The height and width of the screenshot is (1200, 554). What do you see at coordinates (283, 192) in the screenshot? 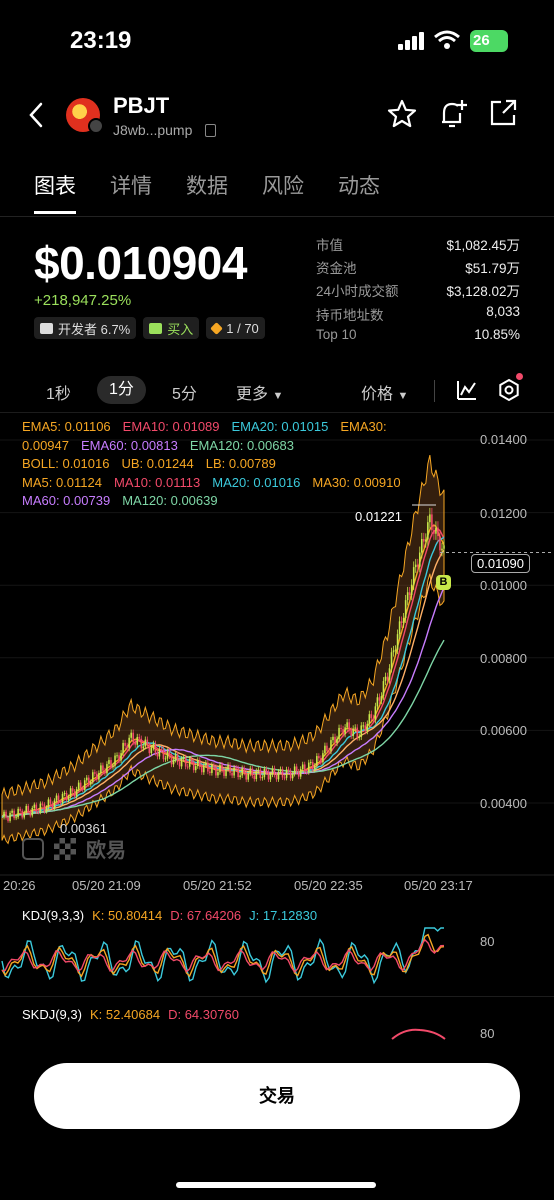
I see `tab-risk: 风险` at bounding box center [283, 192].